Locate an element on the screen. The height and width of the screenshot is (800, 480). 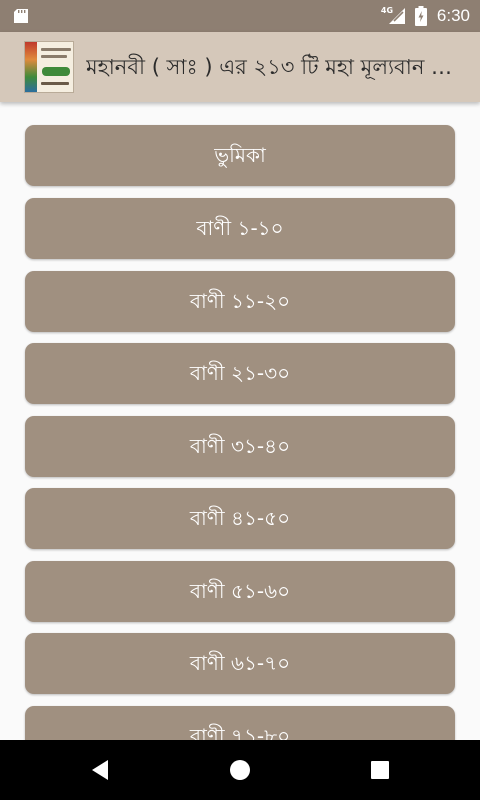
menu-button-sayings-41-50: বাণী ৪১-৫০ is located at coordinates (240, 518).